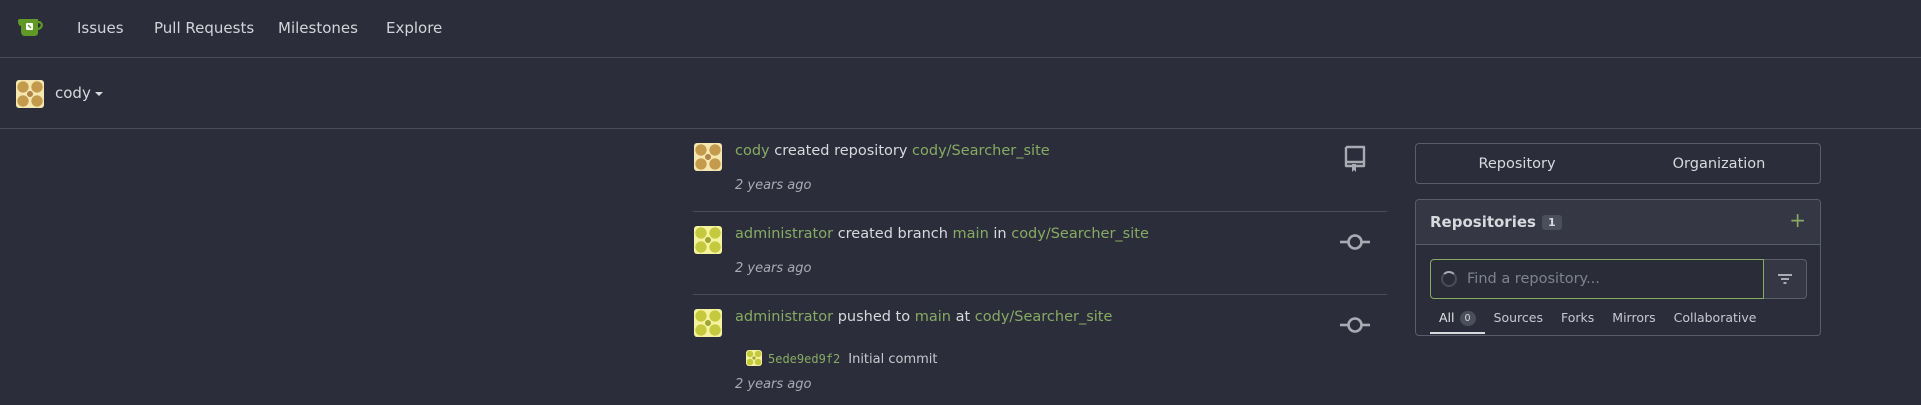 The width and height of the screenshot is (1921, 405). What do you see at coordinates (1577, 320) in the screenshot?
I see `tab-forks: Forks` at bounding box center [1577, 320].